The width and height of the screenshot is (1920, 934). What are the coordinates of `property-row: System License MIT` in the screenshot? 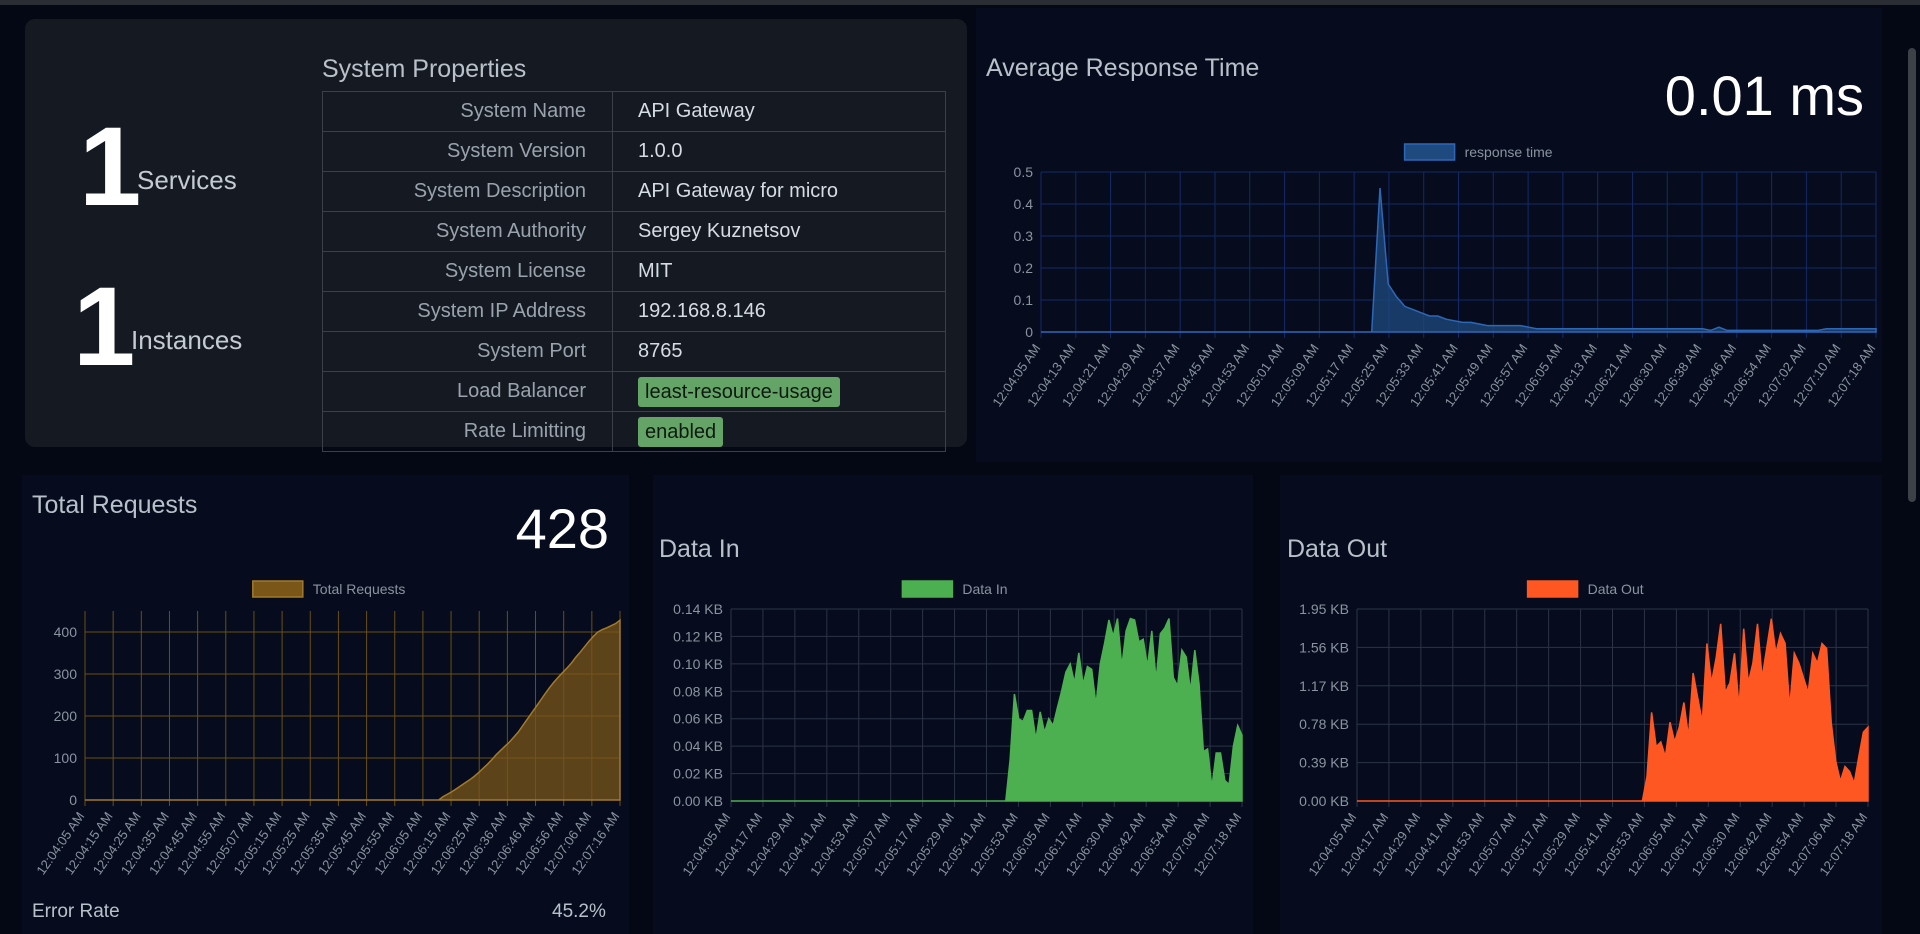 It's located at (634, 271).